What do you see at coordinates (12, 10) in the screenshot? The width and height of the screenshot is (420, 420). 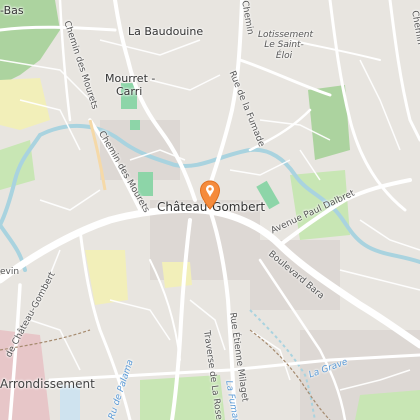 I see `place-label-bas: -Bas` at bounding box center [12, 10].